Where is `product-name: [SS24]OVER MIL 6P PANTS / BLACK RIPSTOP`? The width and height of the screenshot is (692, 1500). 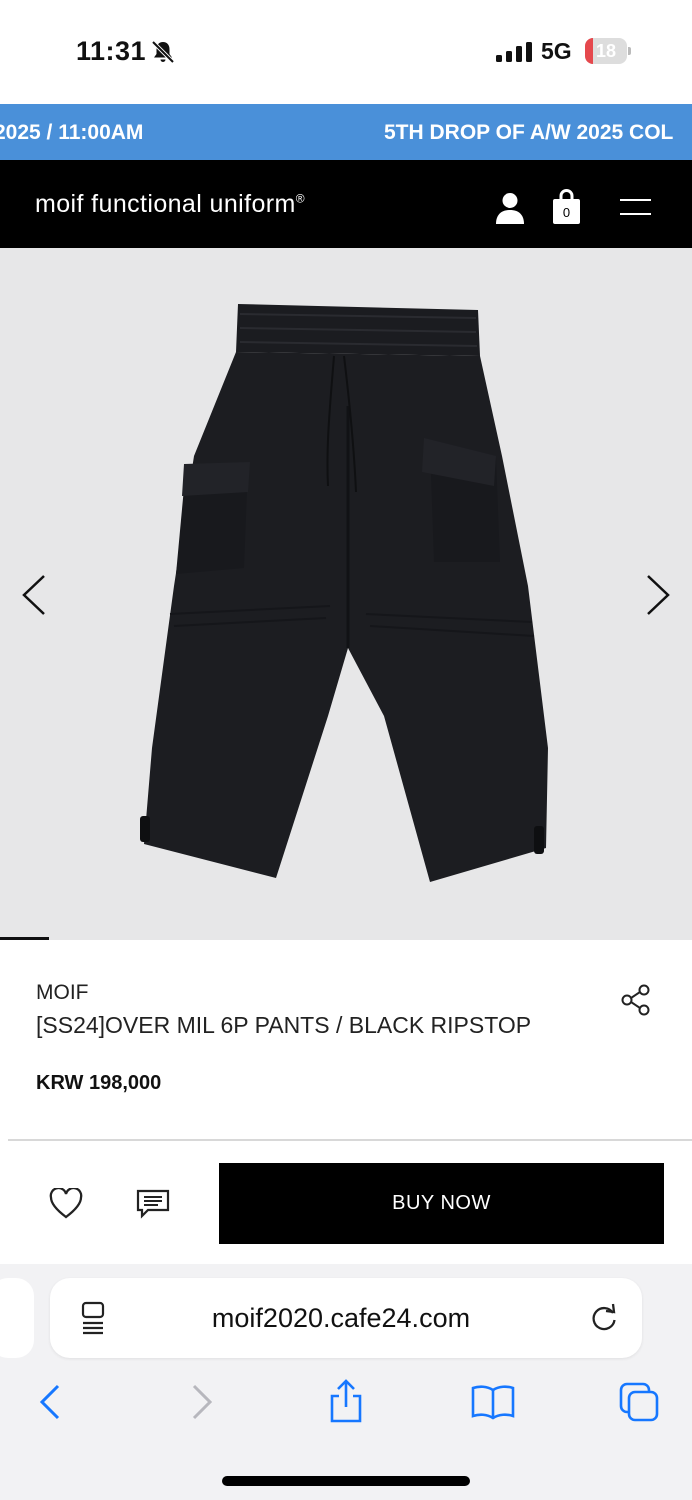 product-name: [SS24]OVER MIL 6P PANTS / BLACK RIPSTOP is located at coordinates (284, 1025).